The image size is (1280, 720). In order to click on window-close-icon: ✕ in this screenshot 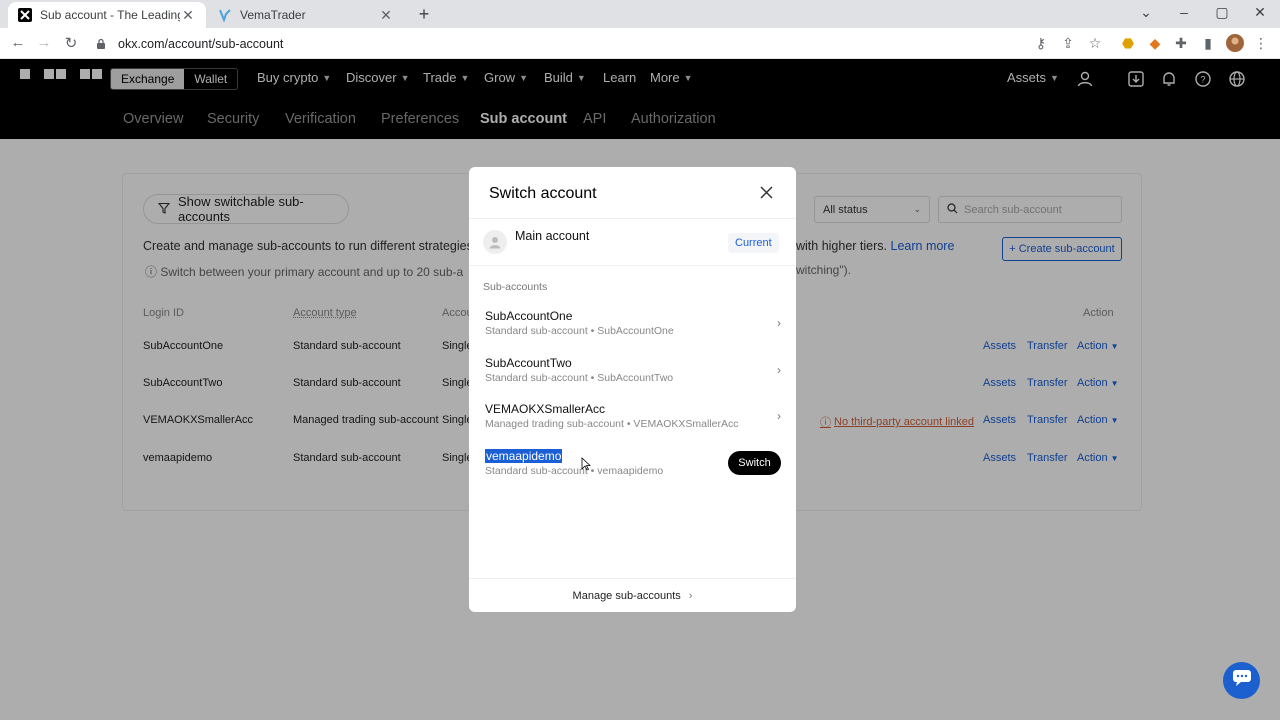, I will do `click(1260, 12)`.